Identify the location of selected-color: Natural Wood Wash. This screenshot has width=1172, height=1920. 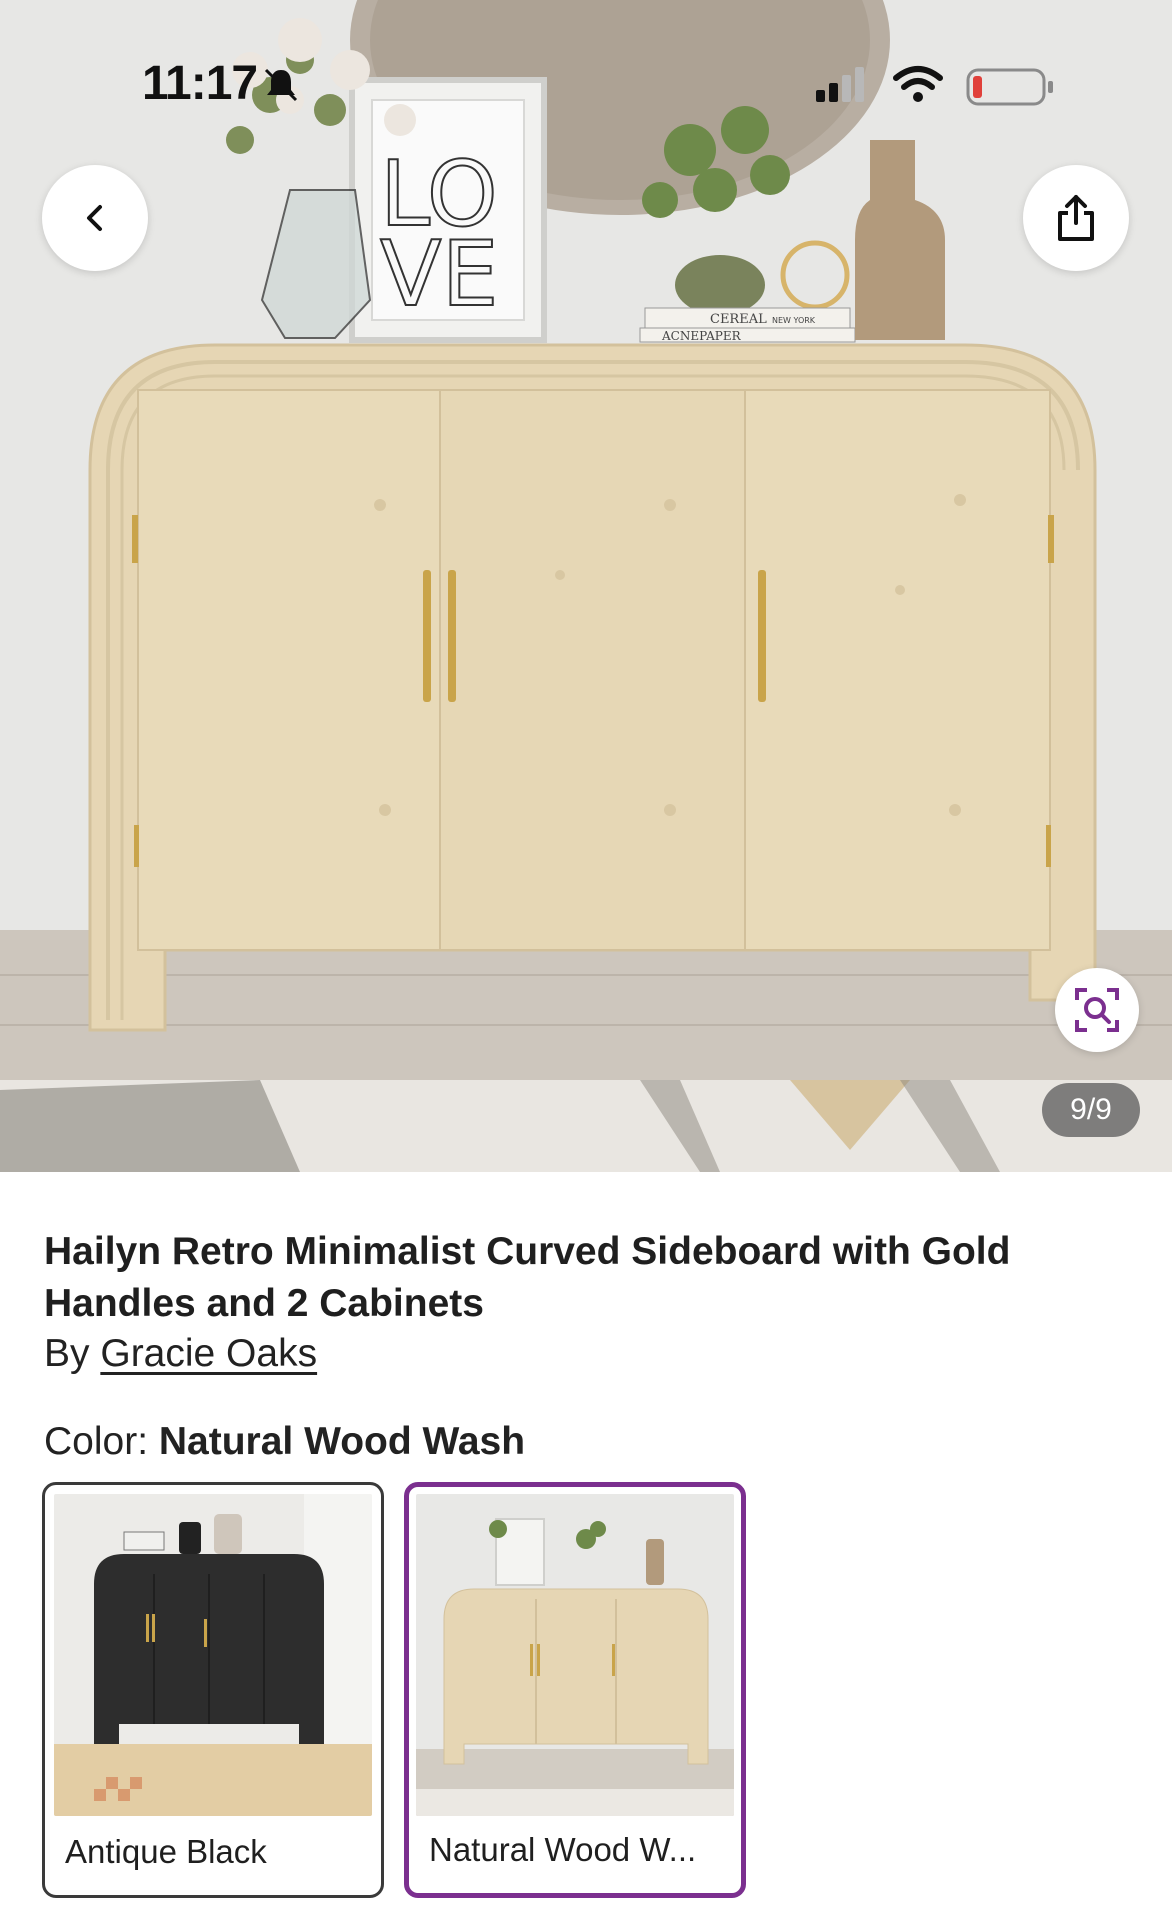
(342, 1441).